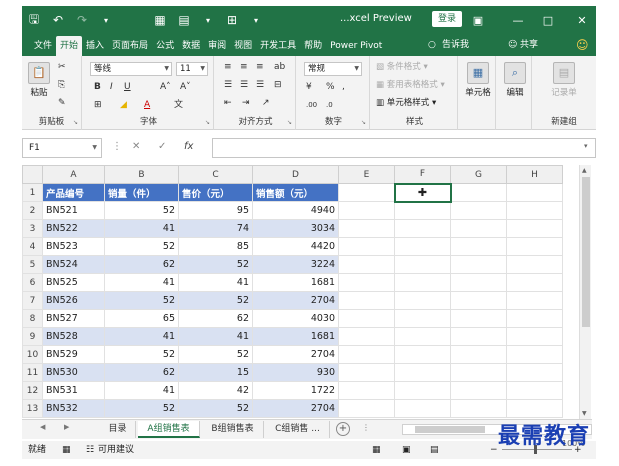 The width and height of the screenshot is (619, 466). Describe the element at coordinates (422, 192) in the screenshot. I see `active-cell-f1: ✚` at that location.